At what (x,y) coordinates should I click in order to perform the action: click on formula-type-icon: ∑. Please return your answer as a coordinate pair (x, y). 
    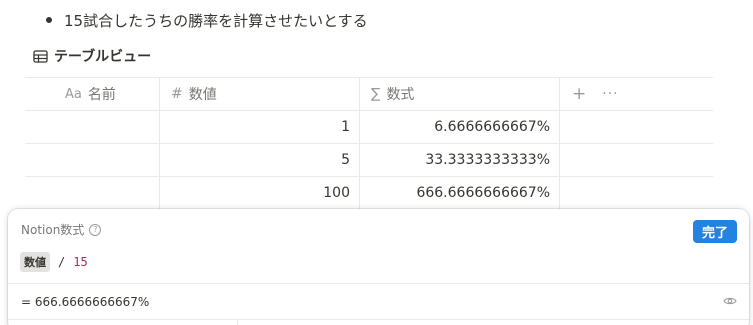
    Looking at the image, I should click on (376, 94).